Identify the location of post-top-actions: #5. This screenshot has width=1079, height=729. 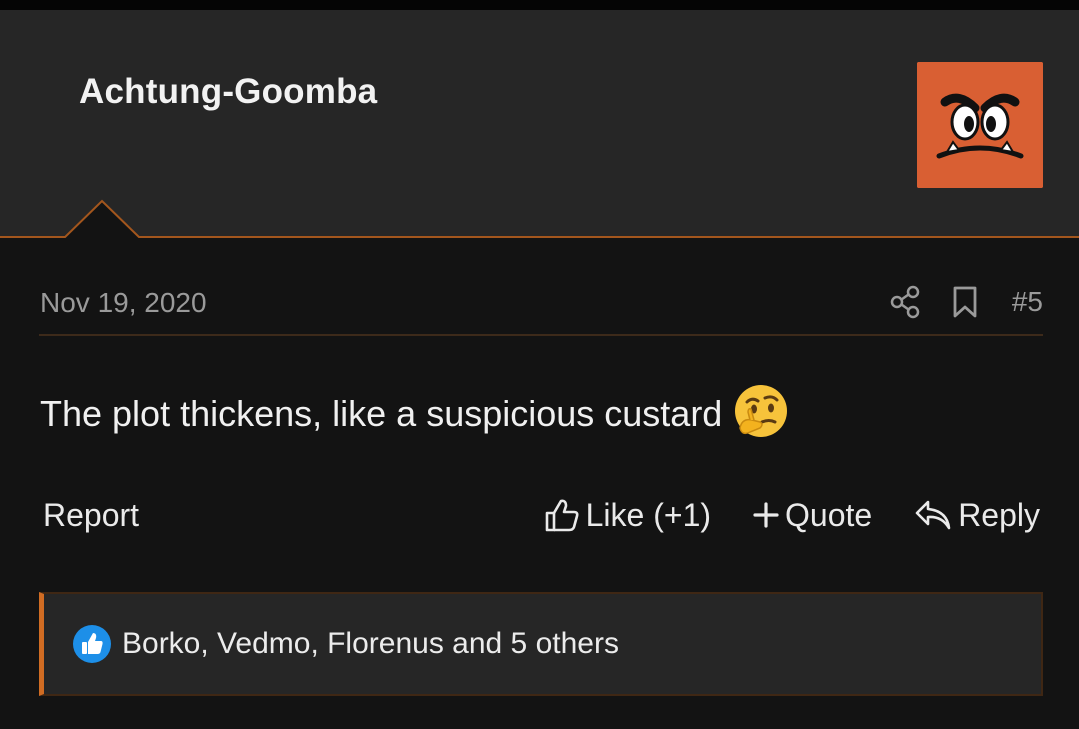
(966, 302).